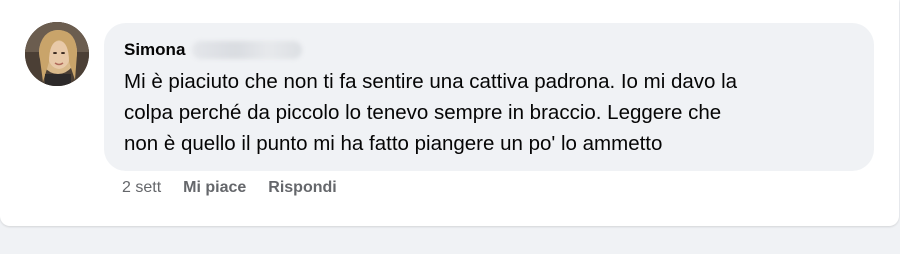 Image resolution: width=900 pixels, height=254 pixels. I want to click on author-row: Simona, so click(489, 50).